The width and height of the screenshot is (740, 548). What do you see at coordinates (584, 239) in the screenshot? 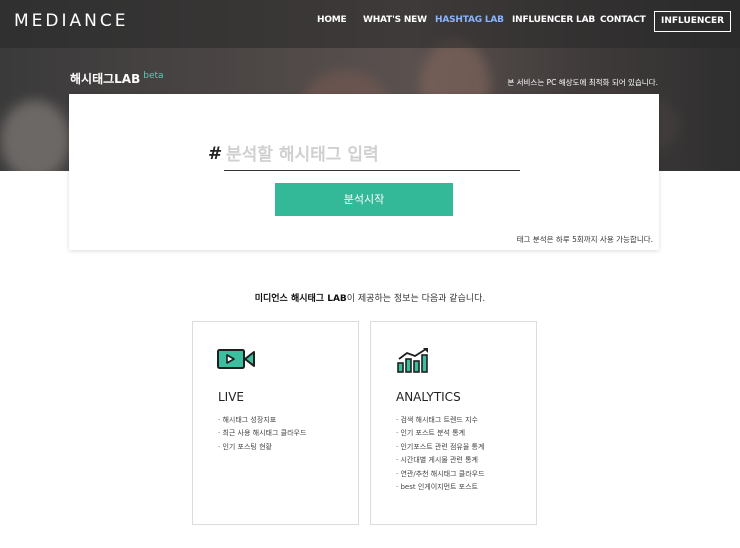
I see `usage-limit-text: 태그 분석은 하루 5회까지 사용 가능합니다.` at bounding box center [584, 239].